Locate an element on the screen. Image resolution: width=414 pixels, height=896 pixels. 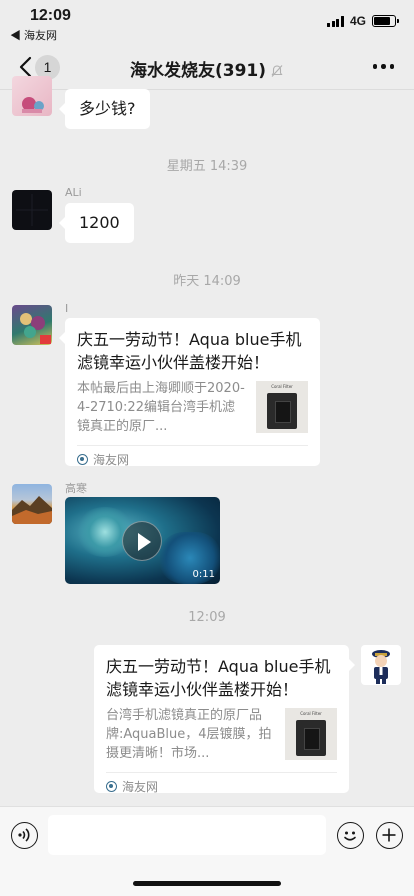
status-bar: 12:09 ◀ 海友网 4G is located at coordinates (207, 22).